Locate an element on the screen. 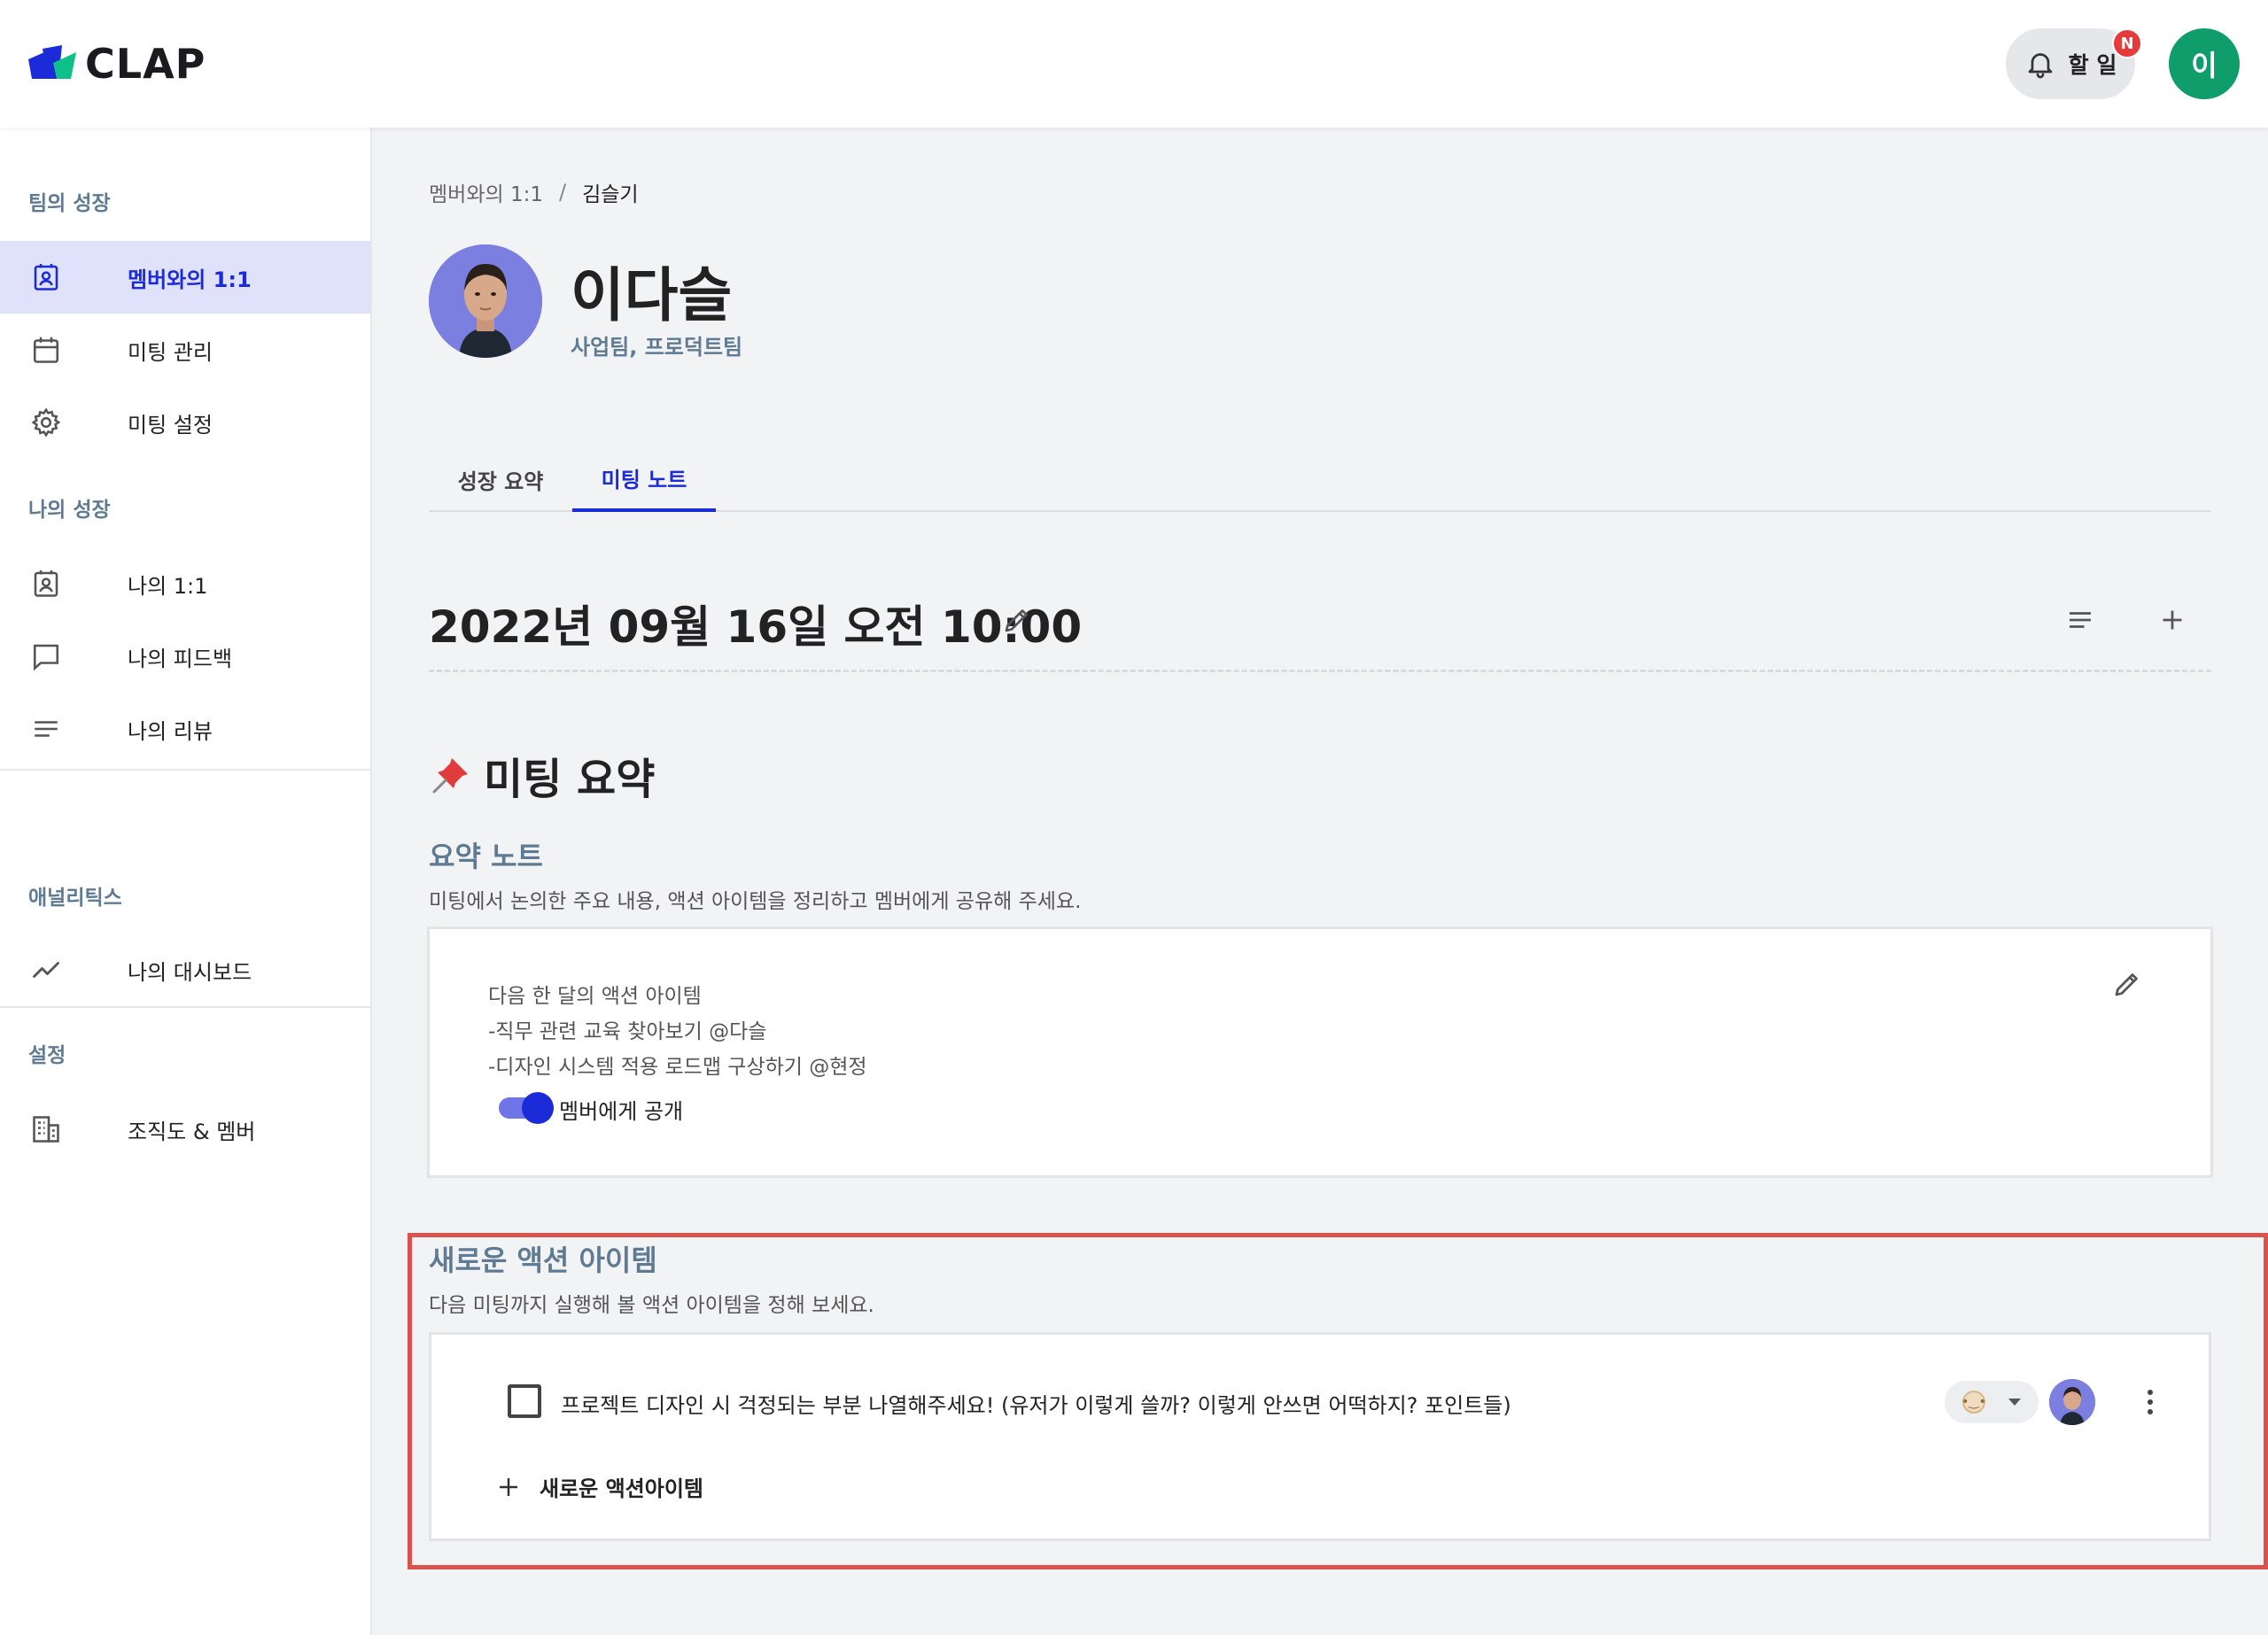 This screenshot has height=1635, width=2268. building-icon is located at coordinates (46, 1129).